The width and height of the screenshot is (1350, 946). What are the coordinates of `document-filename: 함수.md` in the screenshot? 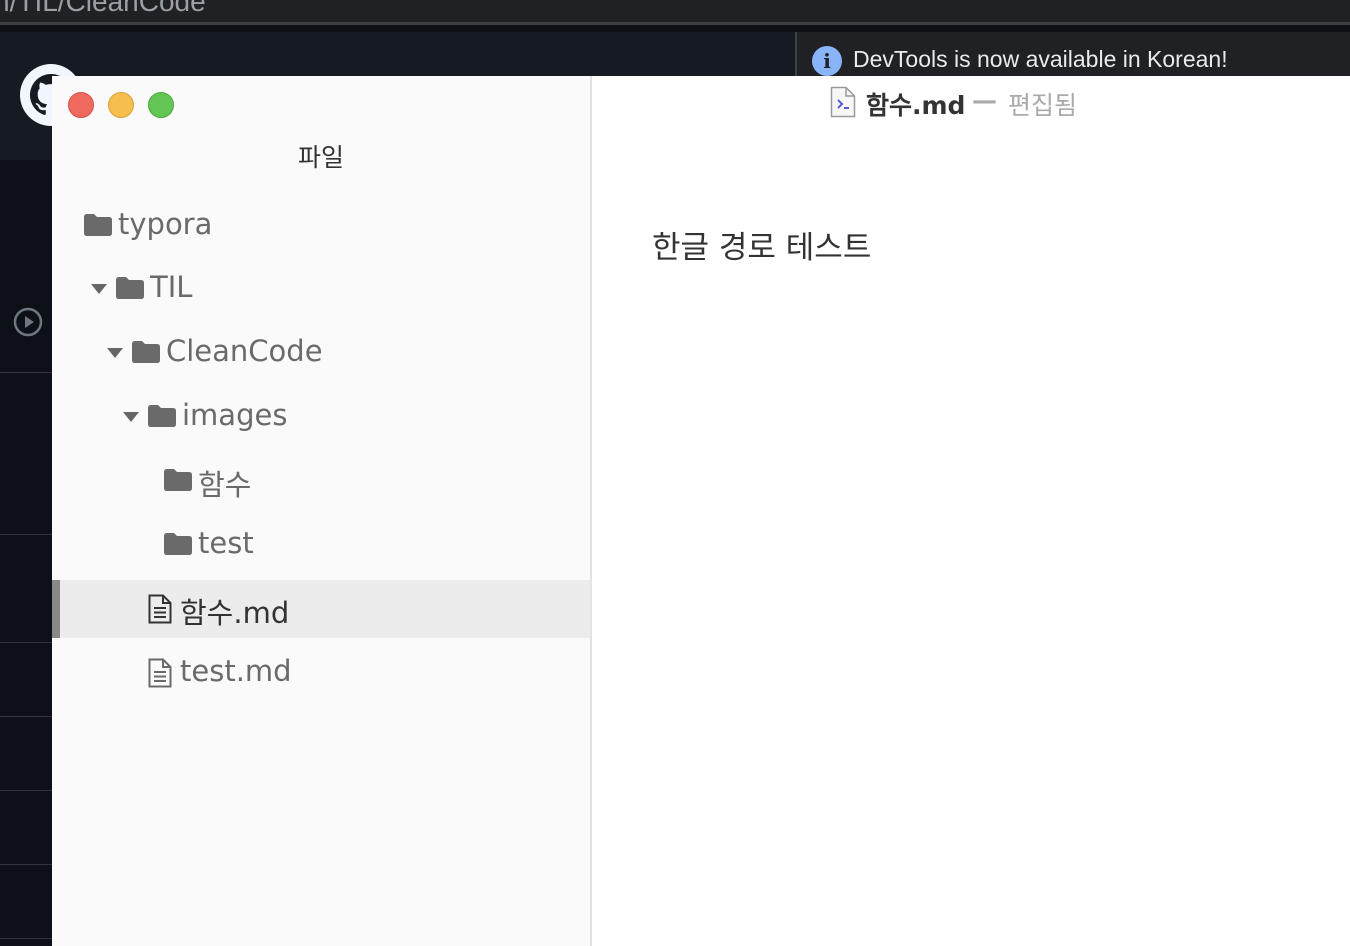 It's located at (916, 105).